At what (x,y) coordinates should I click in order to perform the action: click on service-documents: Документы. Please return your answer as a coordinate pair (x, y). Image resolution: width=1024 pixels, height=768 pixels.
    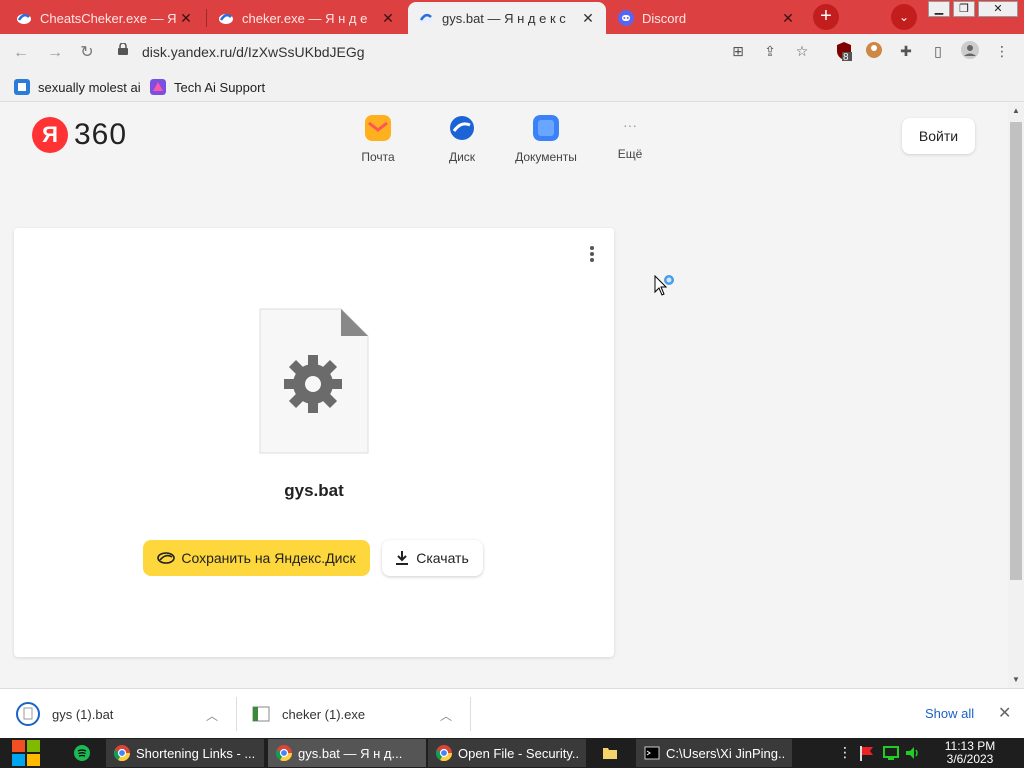
    Looking at the image, I should click on (546, 139).